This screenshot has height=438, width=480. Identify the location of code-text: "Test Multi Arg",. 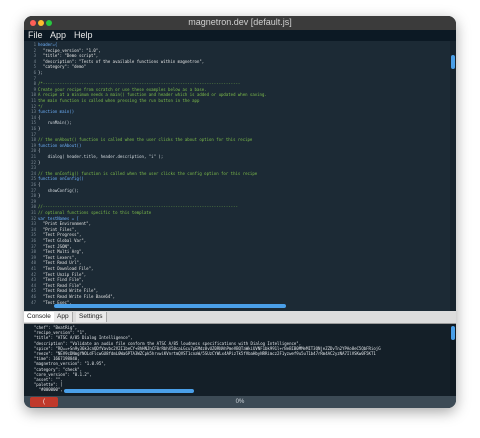
(61, 252).